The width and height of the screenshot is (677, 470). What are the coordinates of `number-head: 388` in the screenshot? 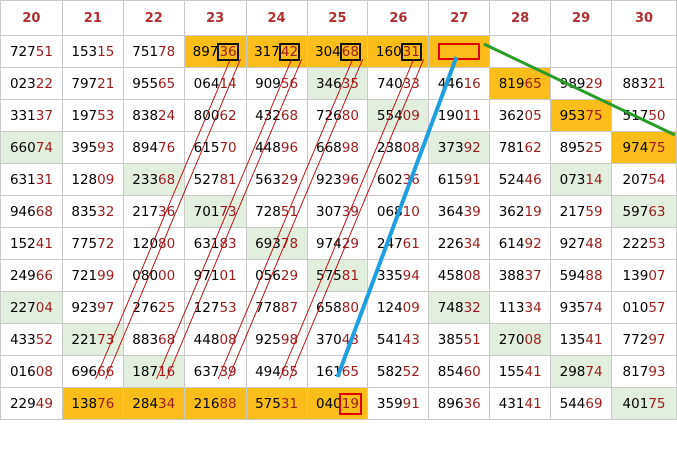 It's located at (511, 275).